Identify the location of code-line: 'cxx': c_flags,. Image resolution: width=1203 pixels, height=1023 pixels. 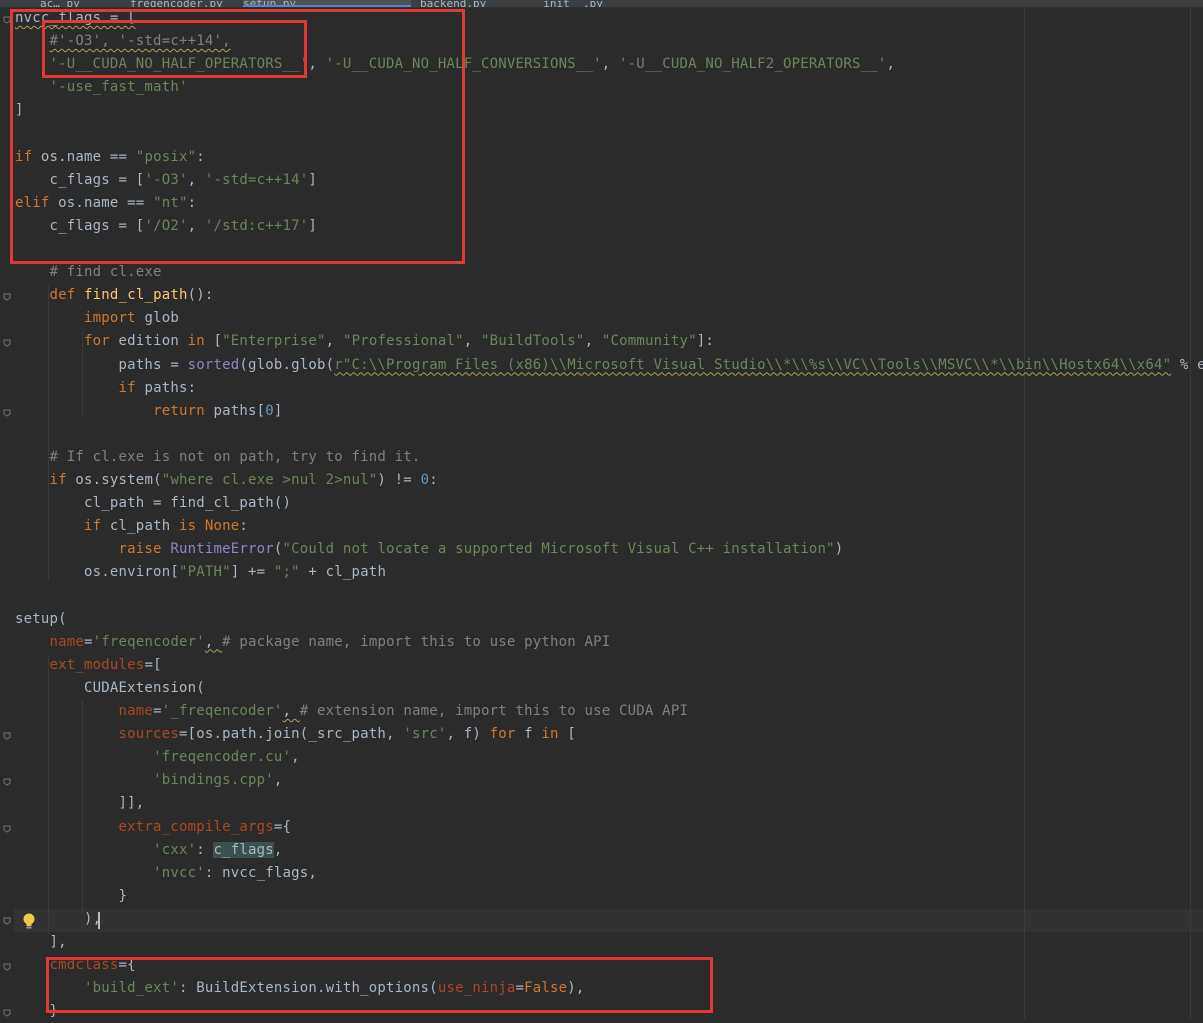
(149, 850).